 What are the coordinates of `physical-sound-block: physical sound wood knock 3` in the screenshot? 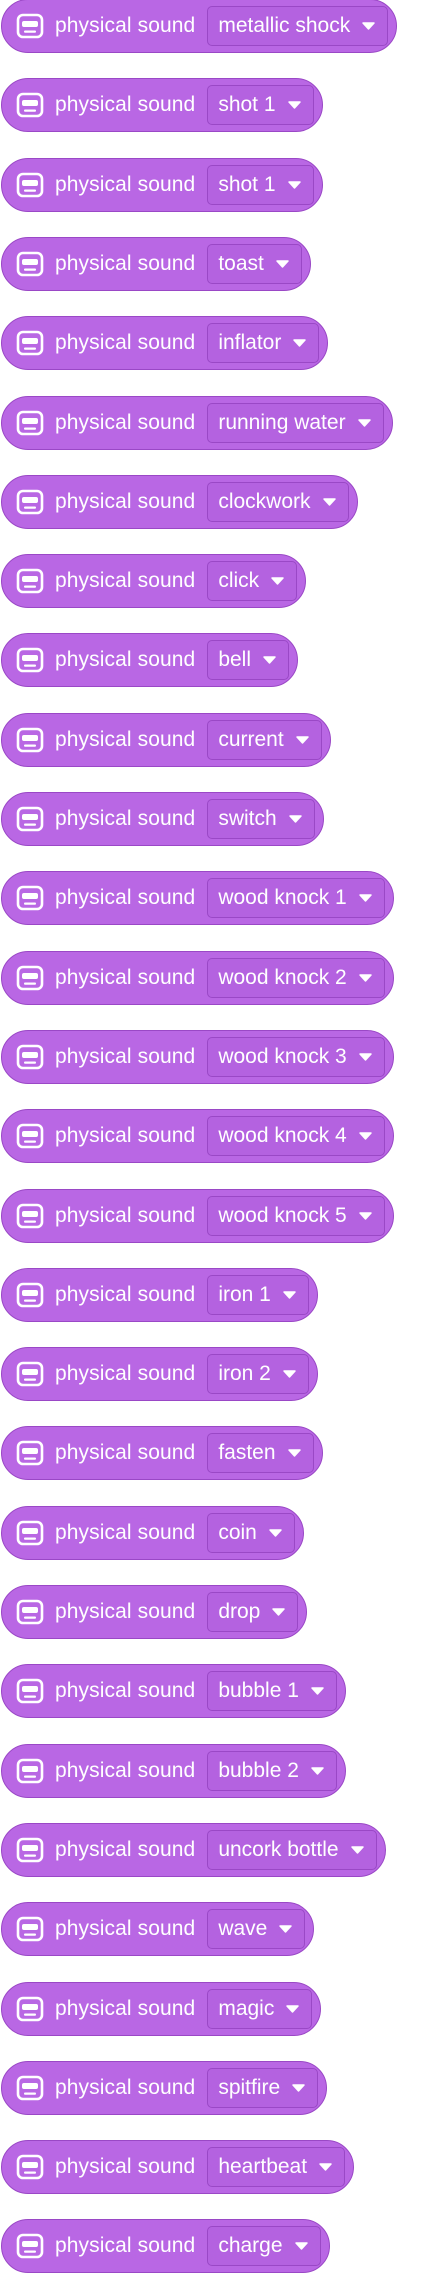 It's located at (197, 1056).